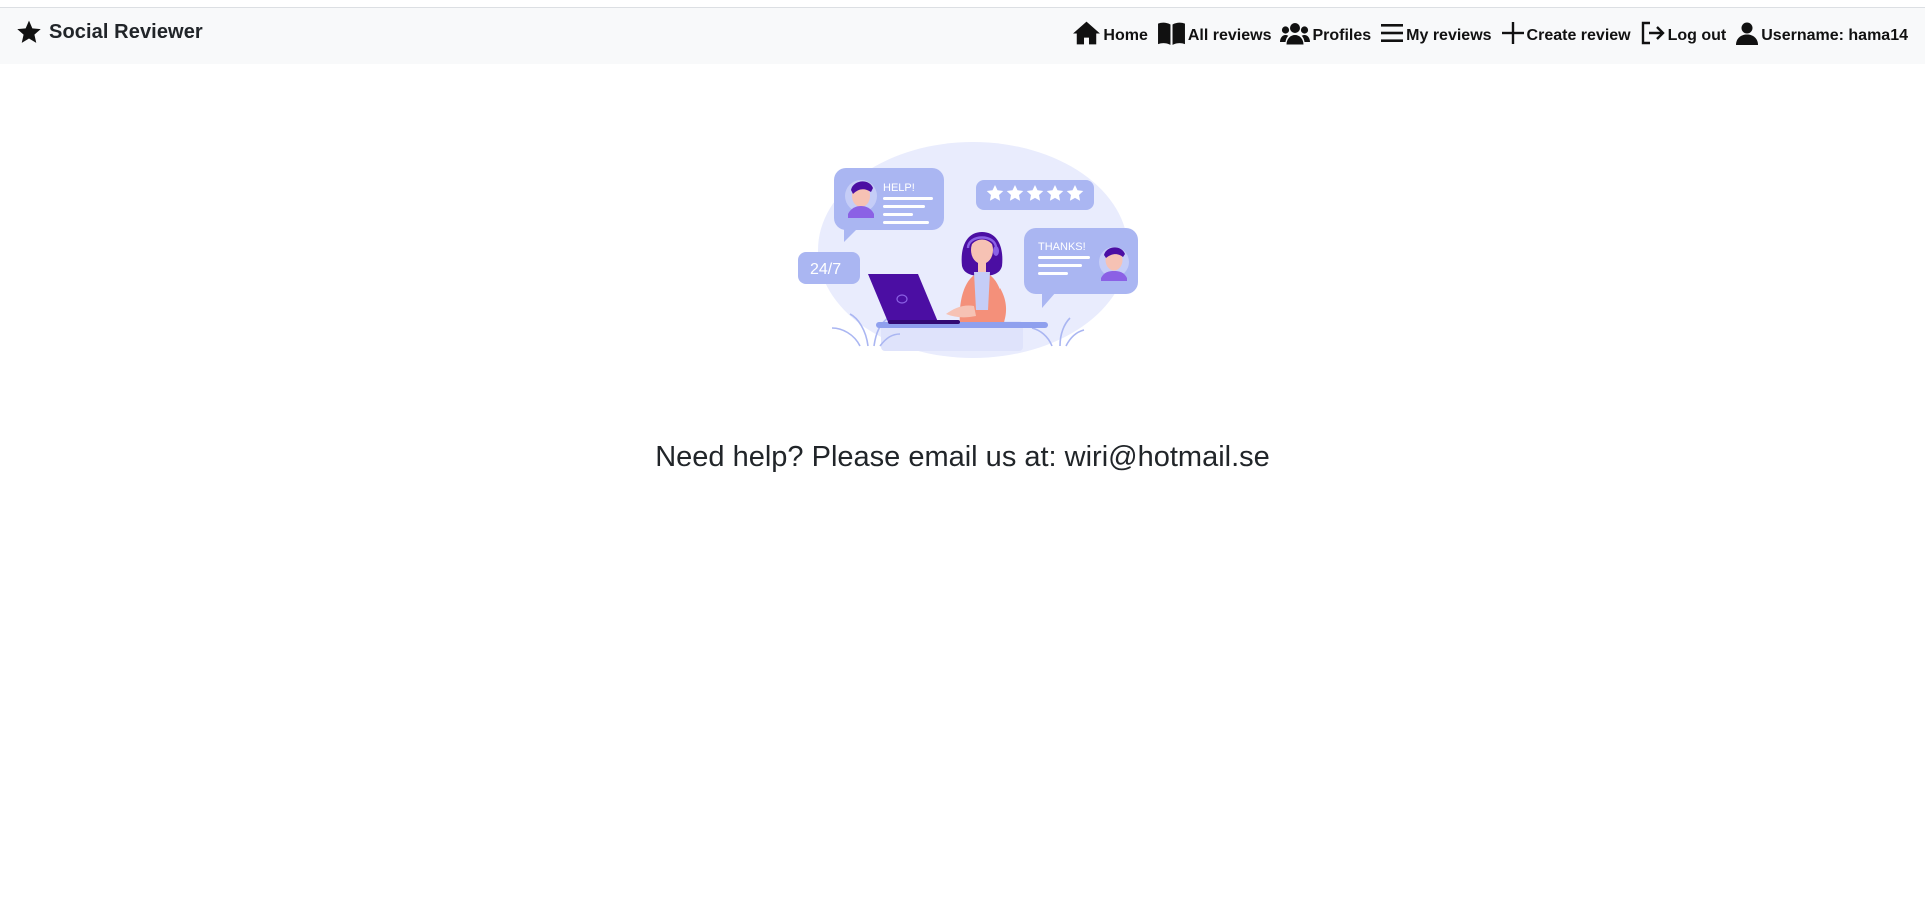  I want to click on logout-icon, so click(1653, 33).